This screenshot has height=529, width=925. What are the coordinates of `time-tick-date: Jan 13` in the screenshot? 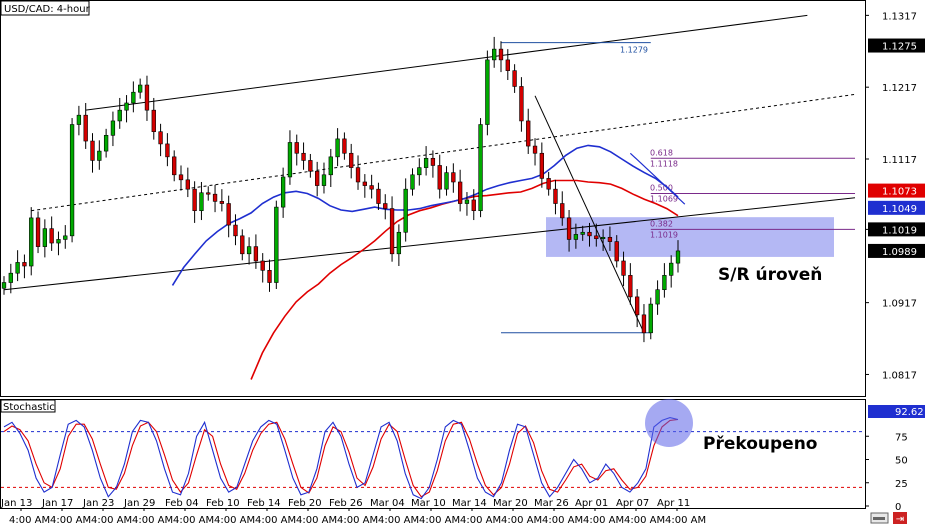 It's located at (16, 503).